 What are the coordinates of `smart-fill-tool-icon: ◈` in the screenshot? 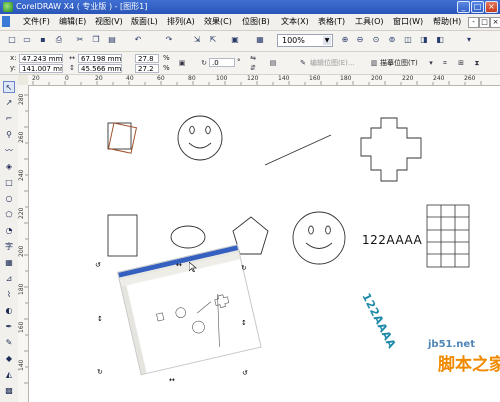 It's located at (9, 167).